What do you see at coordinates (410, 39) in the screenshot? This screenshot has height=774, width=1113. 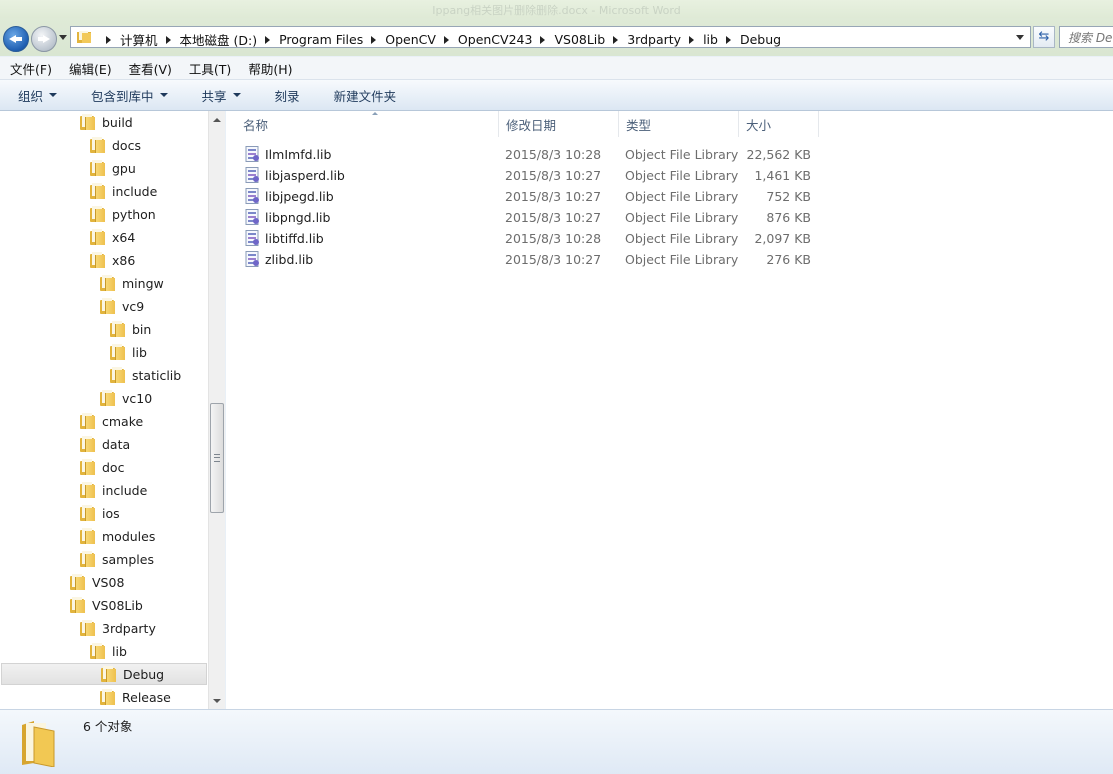 I see `breadcrumb-item: OpenCV` at bounding box center [410, 39].